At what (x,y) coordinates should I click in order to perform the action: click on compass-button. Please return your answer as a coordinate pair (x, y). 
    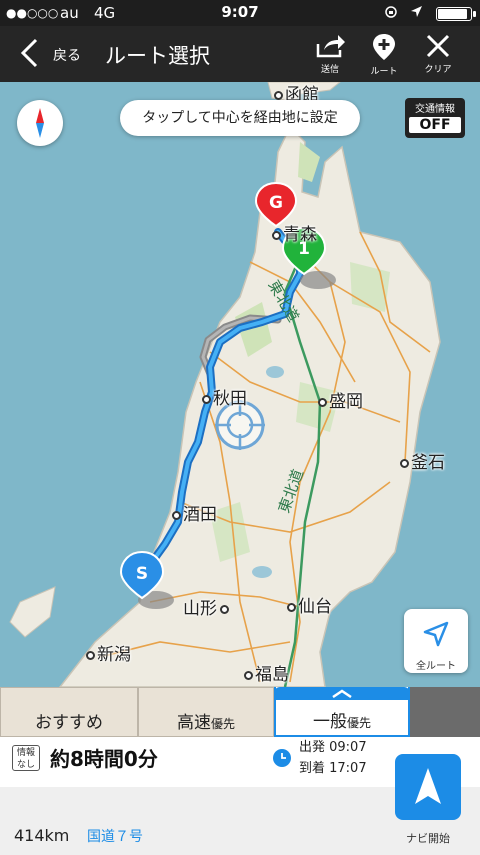
    Looking at the image, I should click on (40, 123).